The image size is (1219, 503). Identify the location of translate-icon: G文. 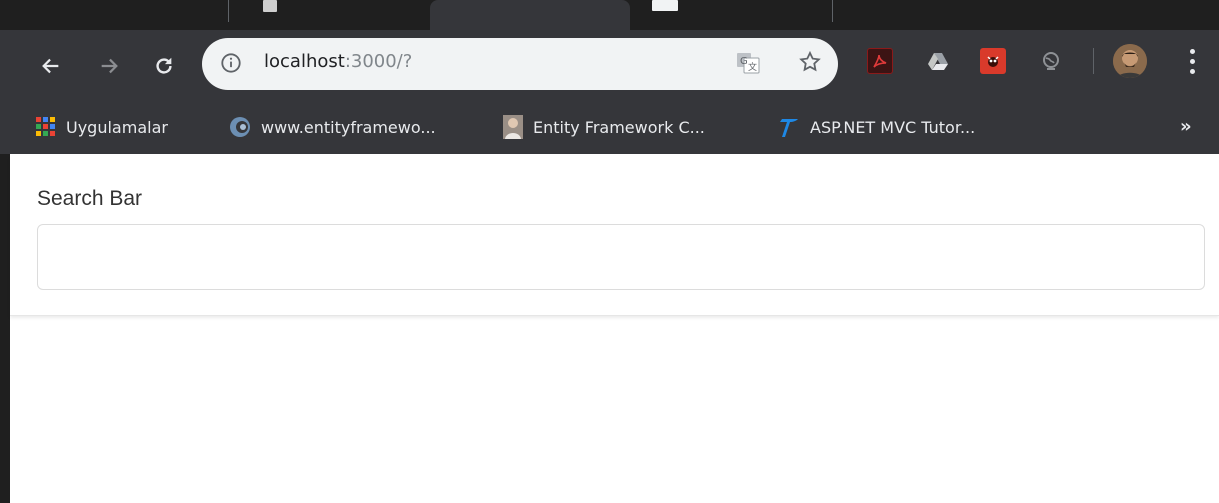
(748, 63).